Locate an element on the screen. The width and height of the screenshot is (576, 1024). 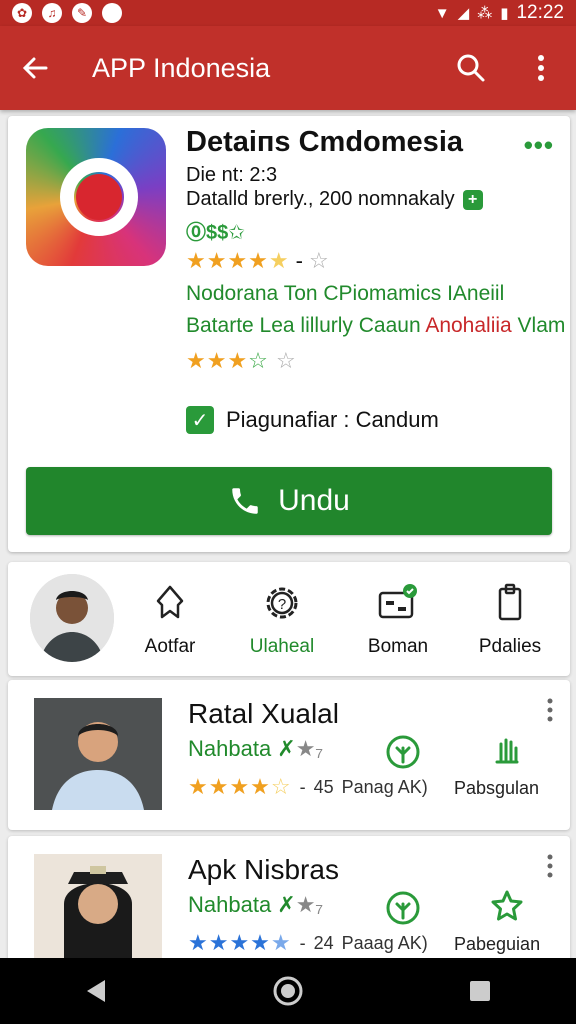
green-description-line1: Nodorana Ton CPiomamics IAneiil is located at coordinates (345, 293).